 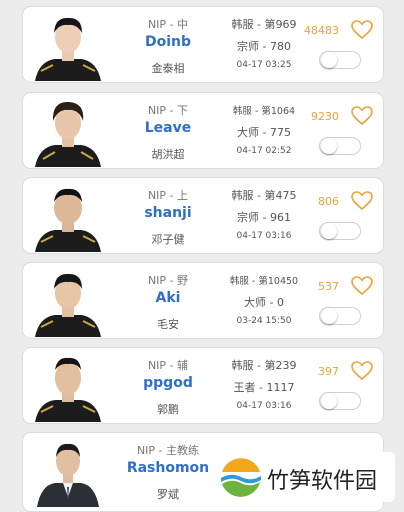 I want to click on team-role: NIP - 中, so click(x=168, y=24).